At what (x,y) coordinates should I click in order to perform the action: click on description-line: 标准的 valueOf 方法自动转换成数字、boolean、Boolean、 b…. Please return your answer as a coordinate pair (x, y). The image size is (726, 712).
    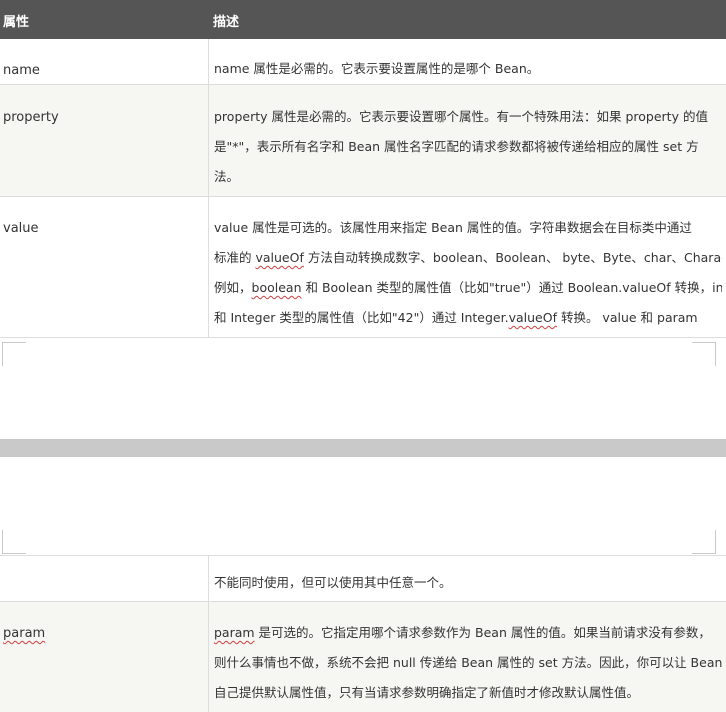
    Looking at the image, I should click on (468, 257).